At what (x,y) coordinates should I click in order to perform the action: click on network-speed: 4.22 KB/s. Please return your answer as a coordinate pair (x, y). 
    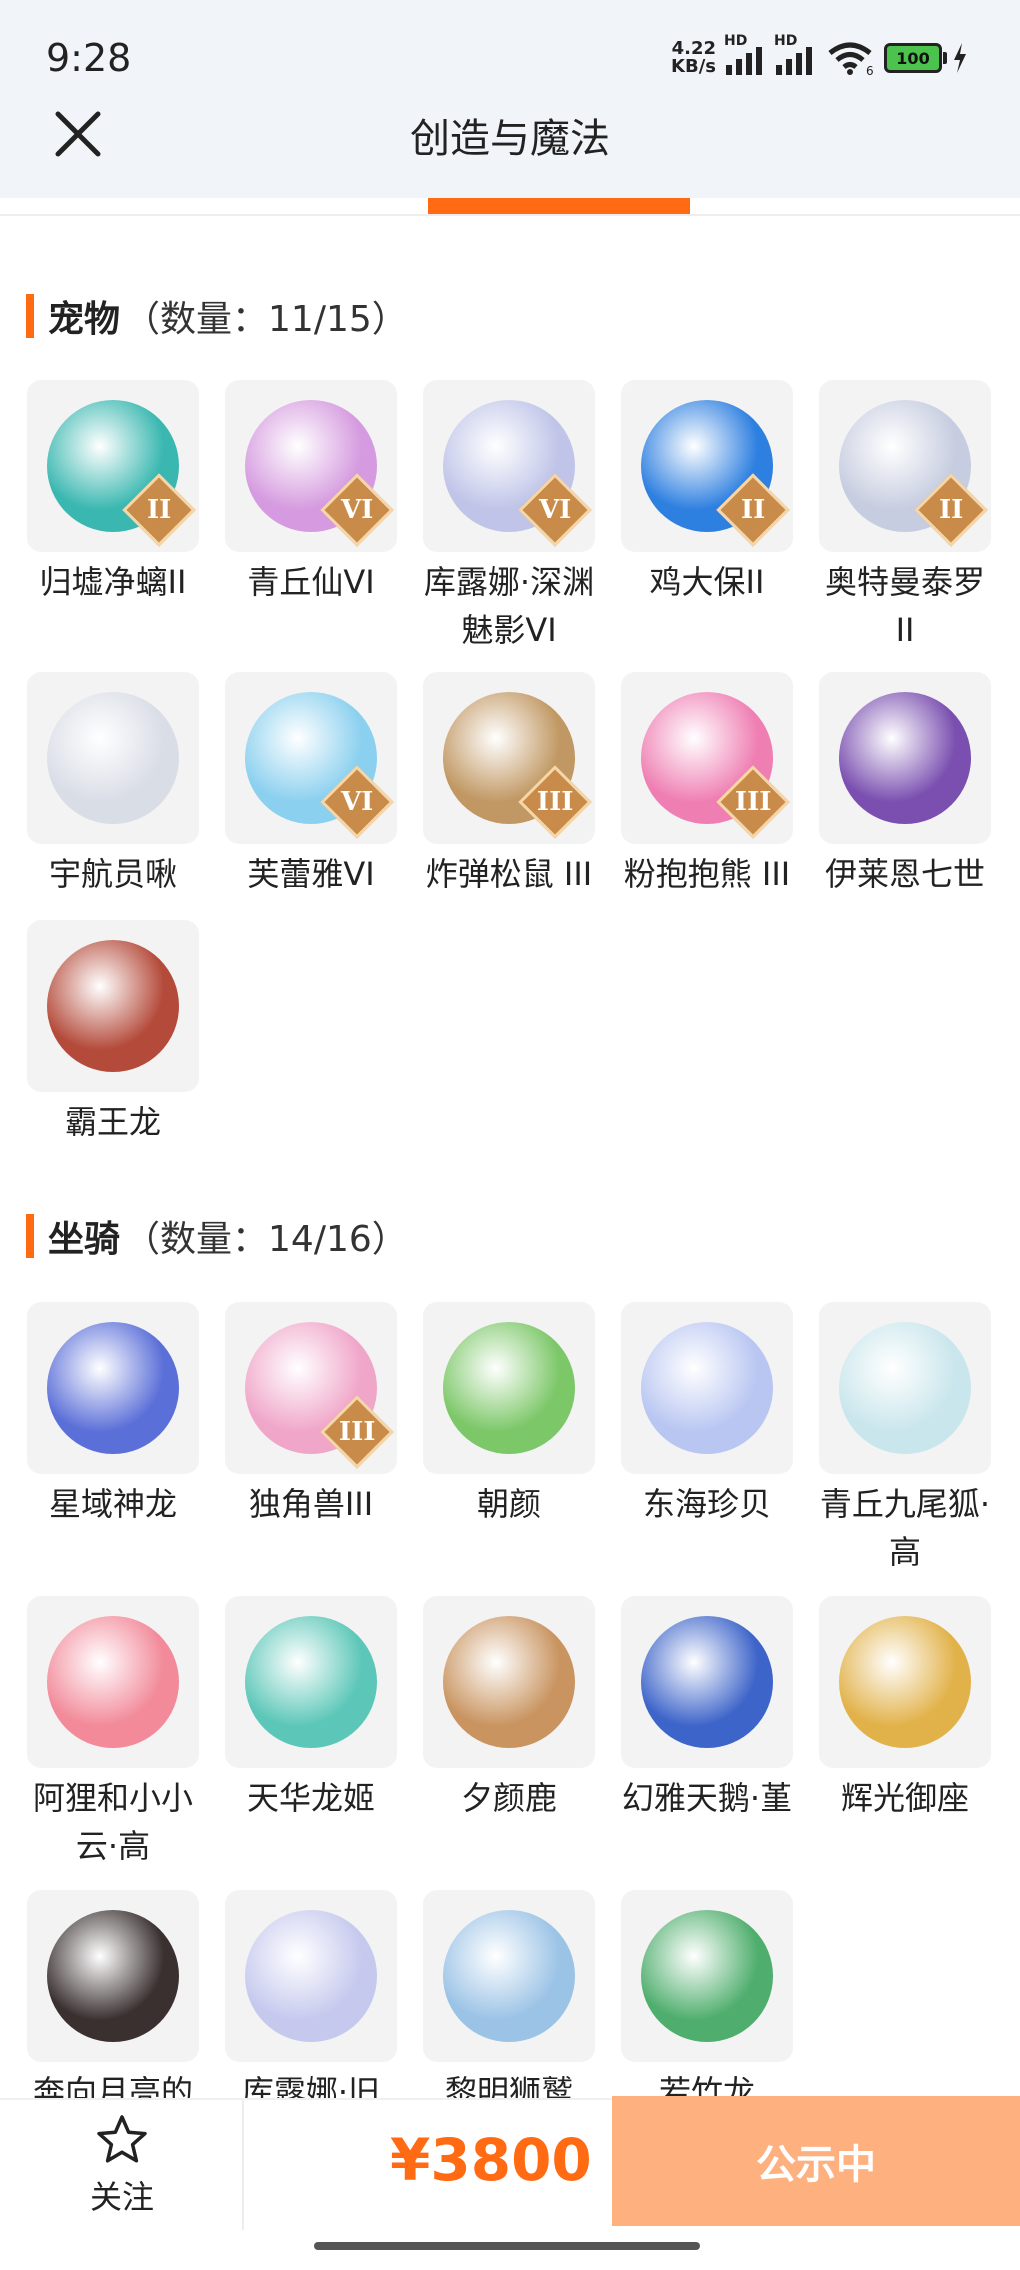
    Looking at the image, I should click on (693, 58).